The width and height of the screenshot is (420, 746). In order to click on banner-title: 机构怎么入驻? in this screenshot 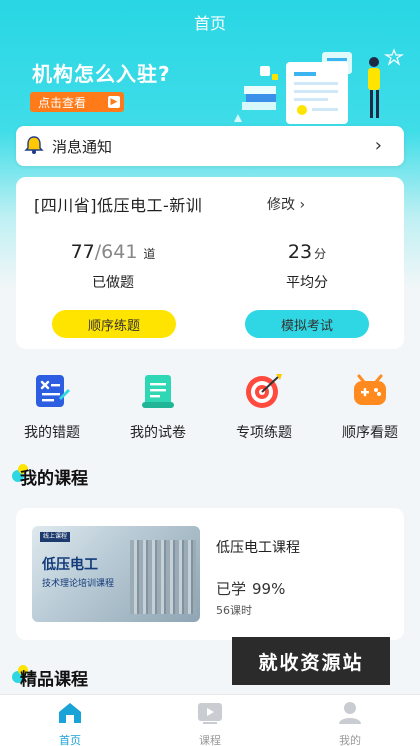, I will do `click(101, 74)`.